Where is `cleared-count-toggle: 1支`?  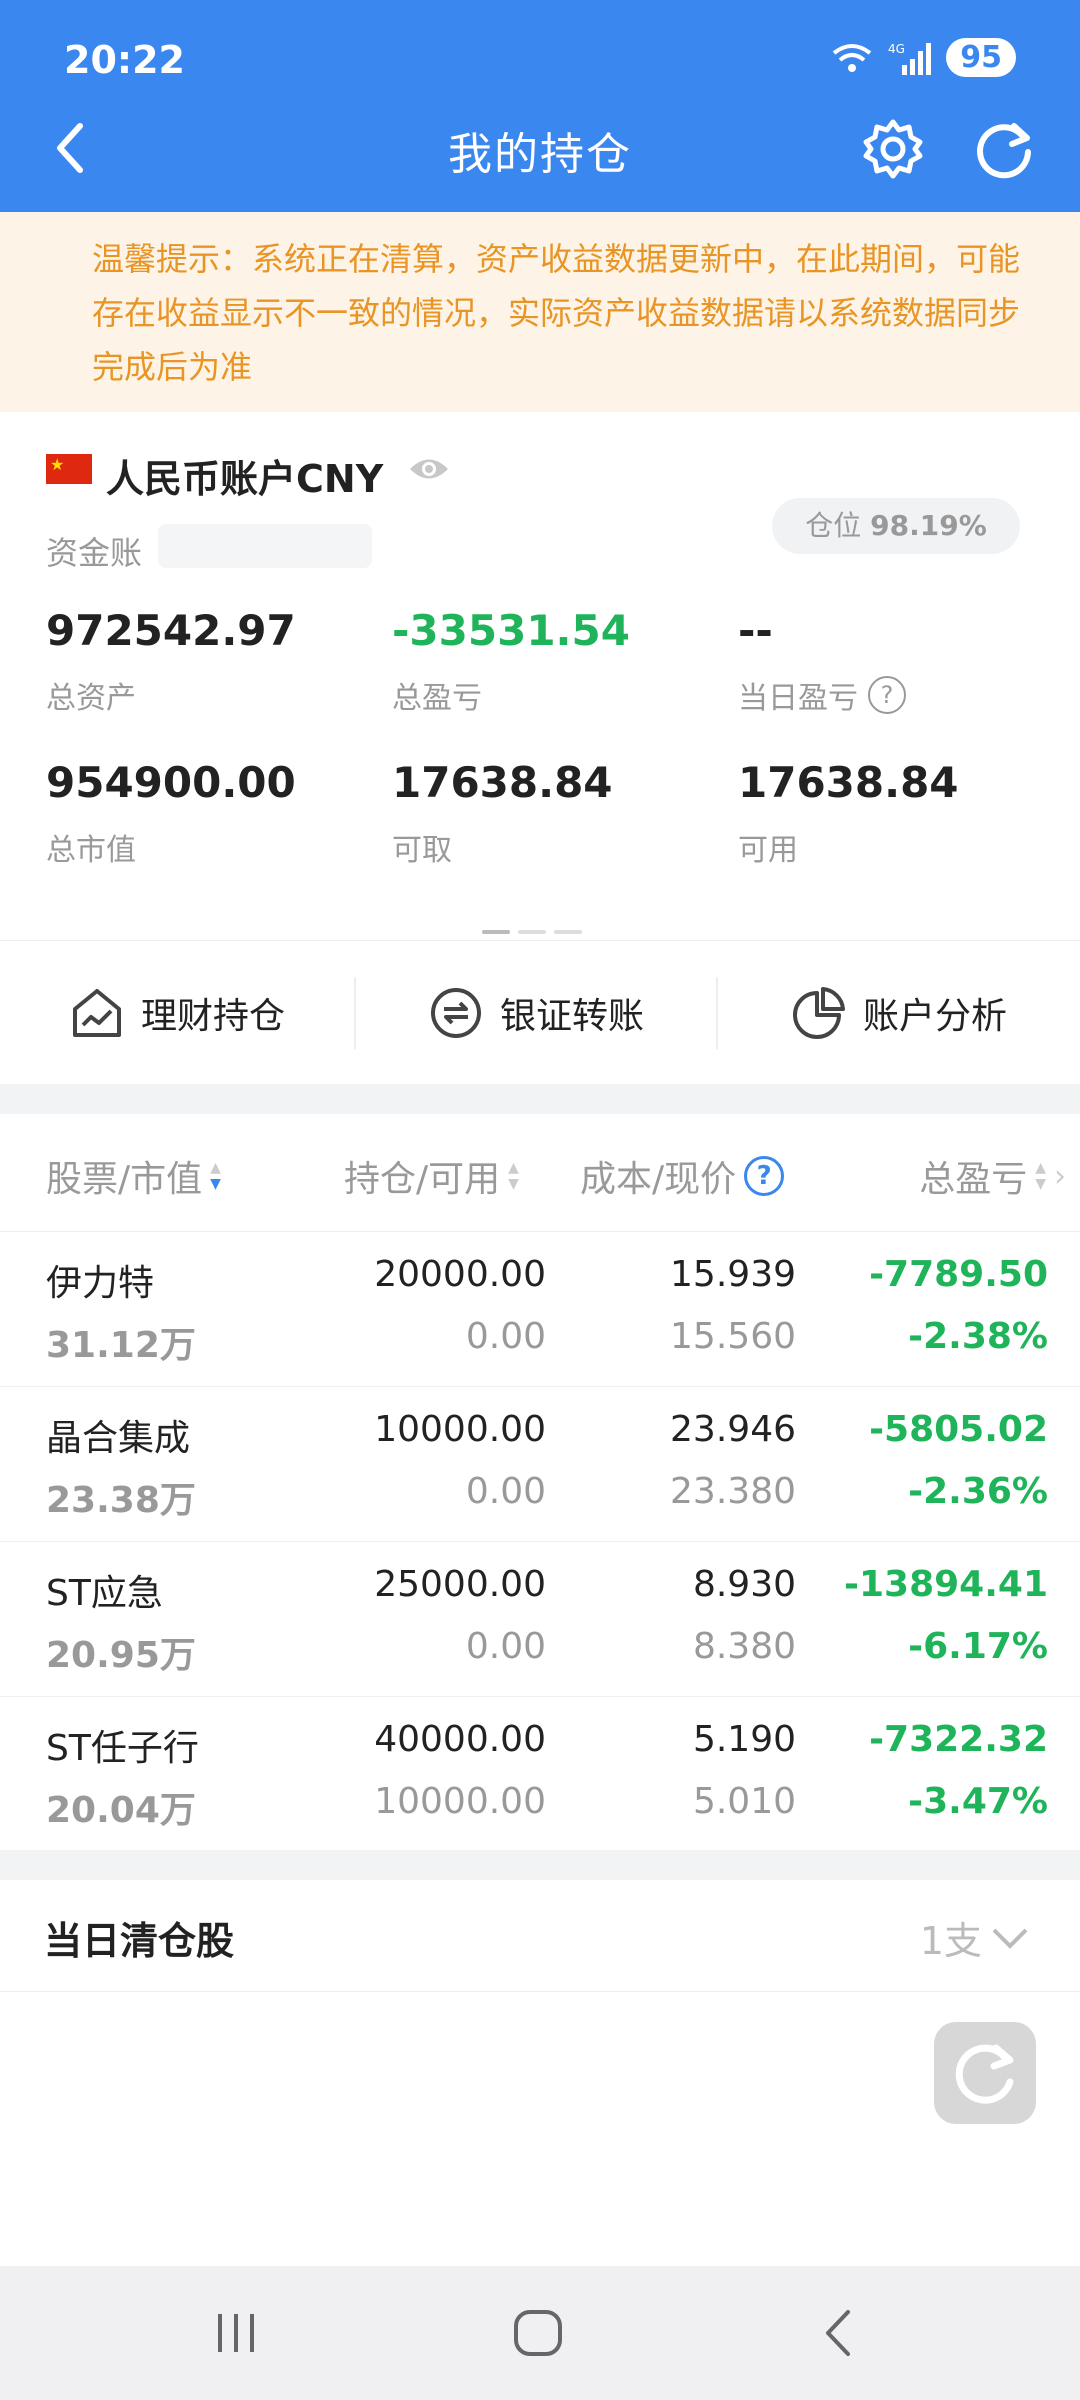 cleared-count-toggle: 1支 is located at coordinates (975, 1937).